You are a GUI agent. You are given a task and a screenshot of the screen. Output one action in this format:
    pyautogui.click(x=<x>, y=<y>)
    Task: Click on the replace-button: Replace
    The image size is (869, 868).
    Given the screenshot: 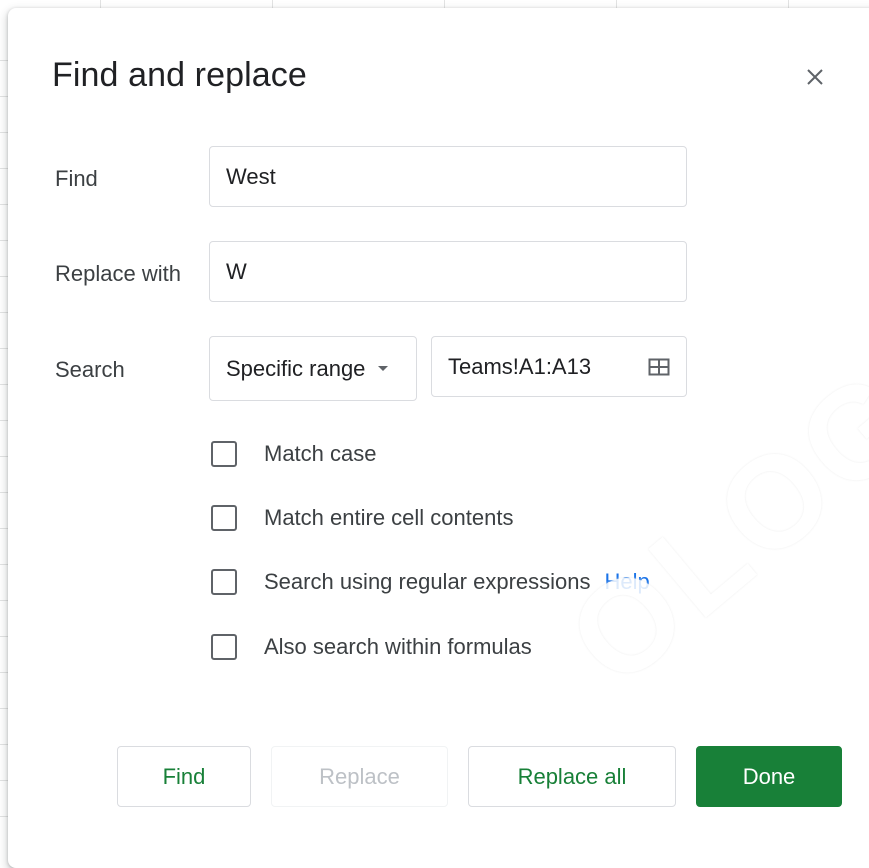 What is the action you would take?
    pyautogui.click(x=359, y=776)
    